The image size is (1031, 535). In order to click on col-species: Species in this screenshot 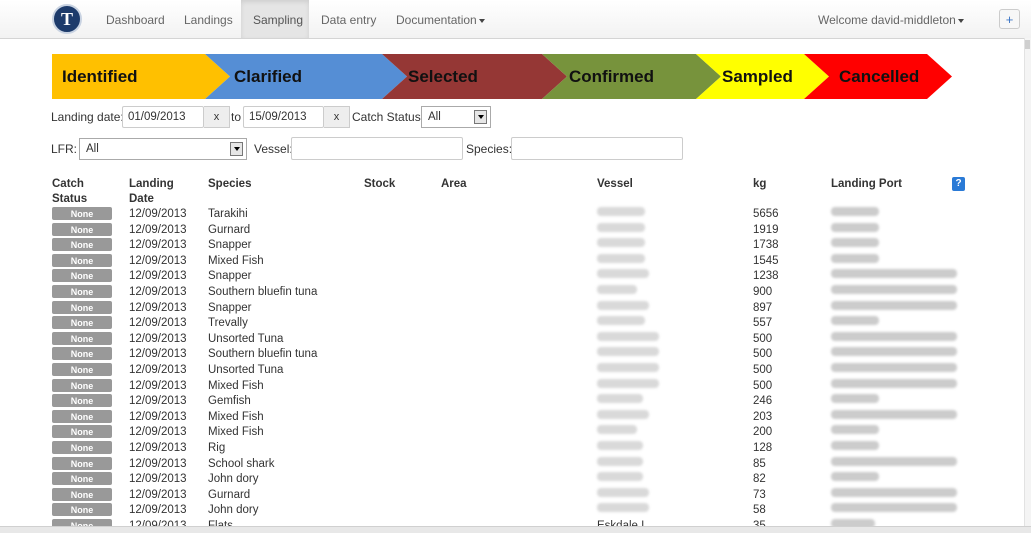, I will do `click(229, 184)`.